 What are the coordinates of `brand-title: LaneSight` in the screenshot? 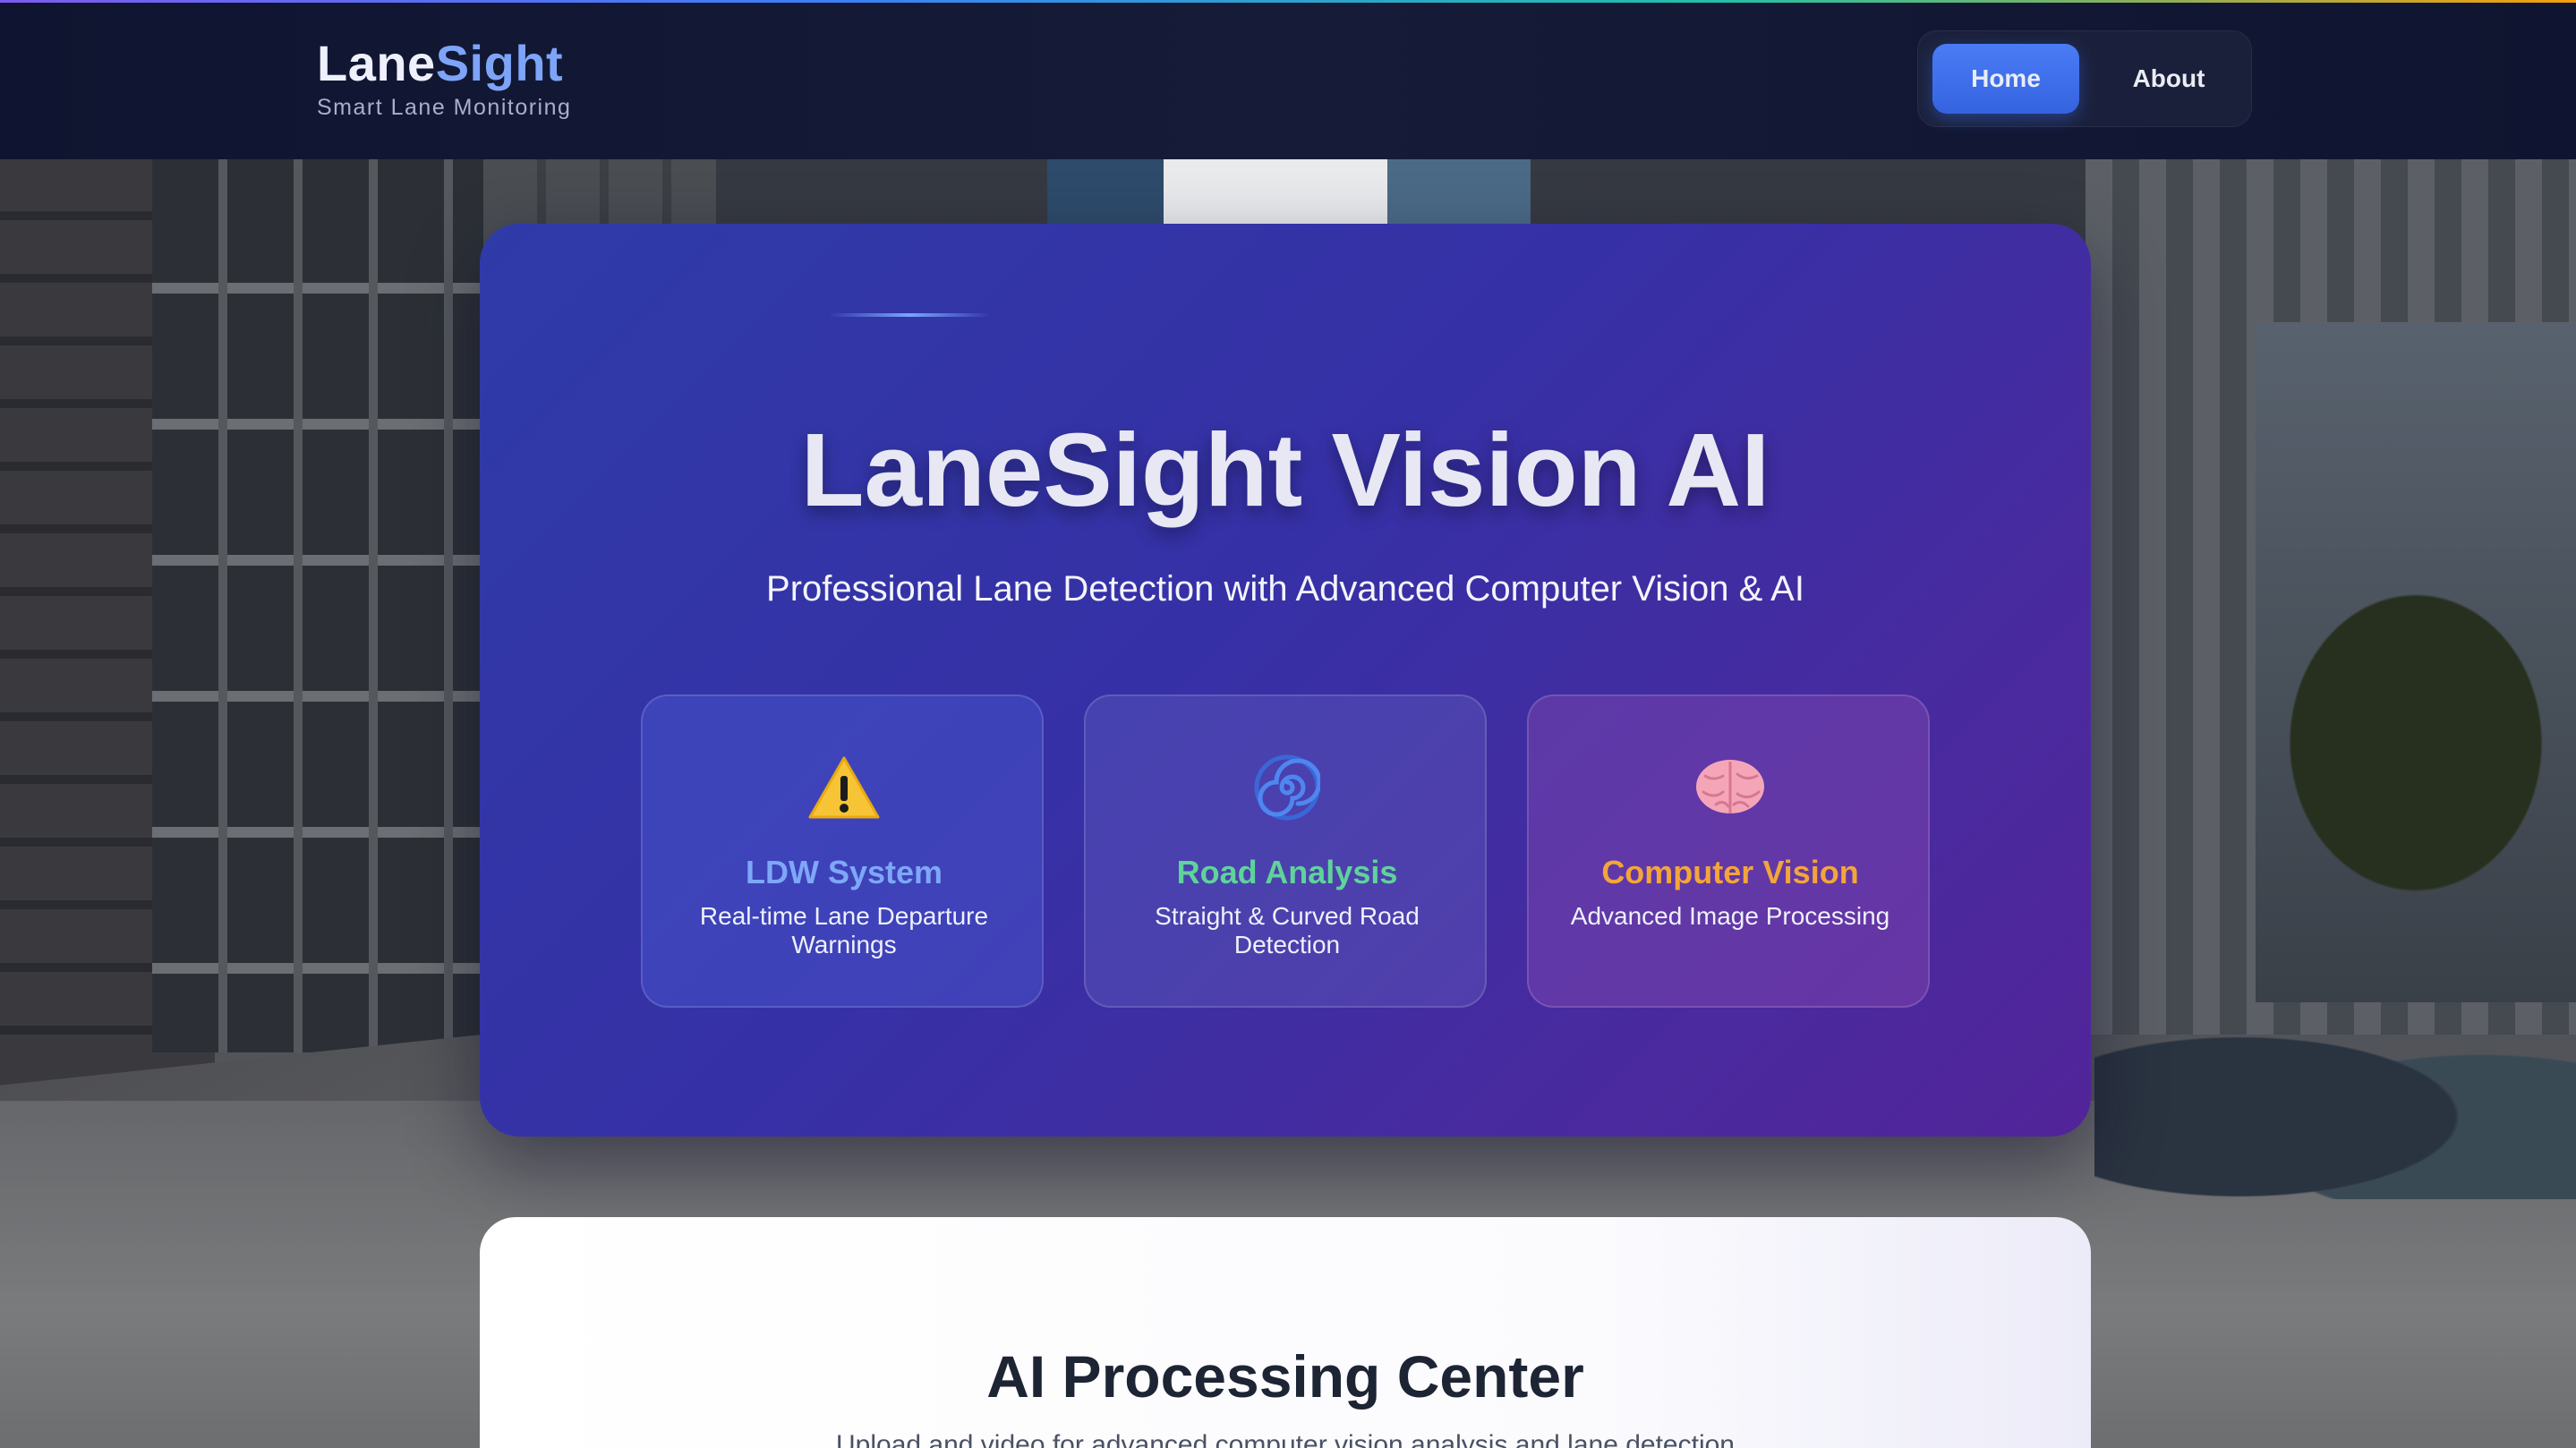 It's located at (444, 63).